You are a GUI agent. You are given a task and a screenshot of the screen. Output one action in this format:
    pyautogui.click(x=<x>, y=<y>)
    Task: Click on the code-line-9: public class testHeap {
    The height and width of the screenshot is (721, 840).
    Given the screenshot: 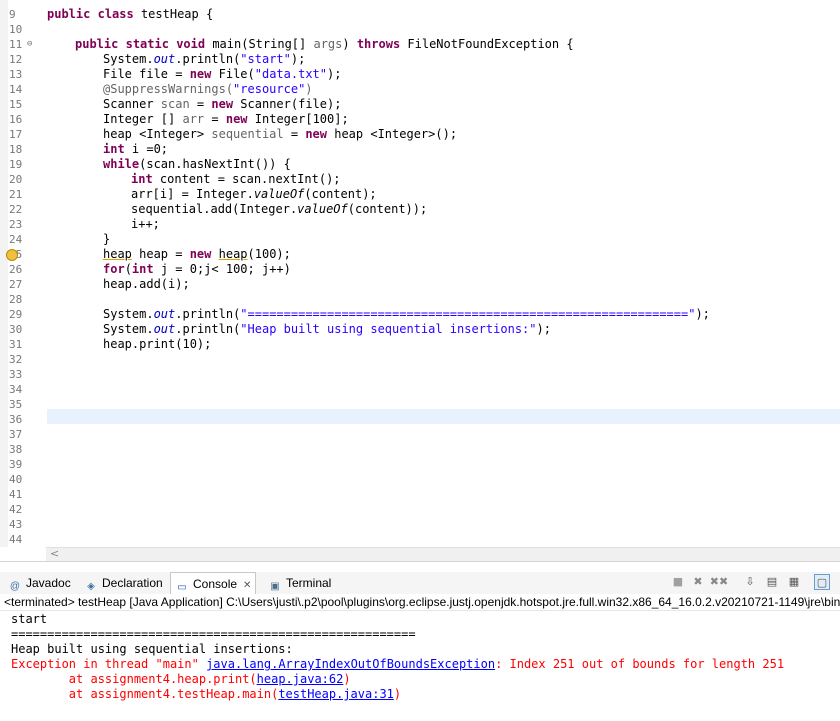 What is the action you would take?
    pyautogui.click(x=130, y=14)
    